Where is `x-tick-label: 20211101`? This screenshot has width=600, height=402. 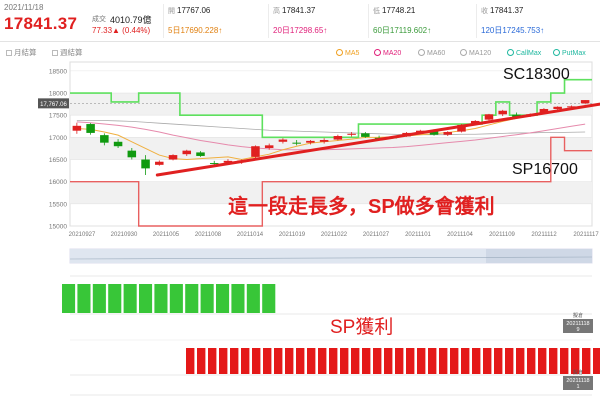 x-tick-label: 20211101 is located at coordinates (418, 235).